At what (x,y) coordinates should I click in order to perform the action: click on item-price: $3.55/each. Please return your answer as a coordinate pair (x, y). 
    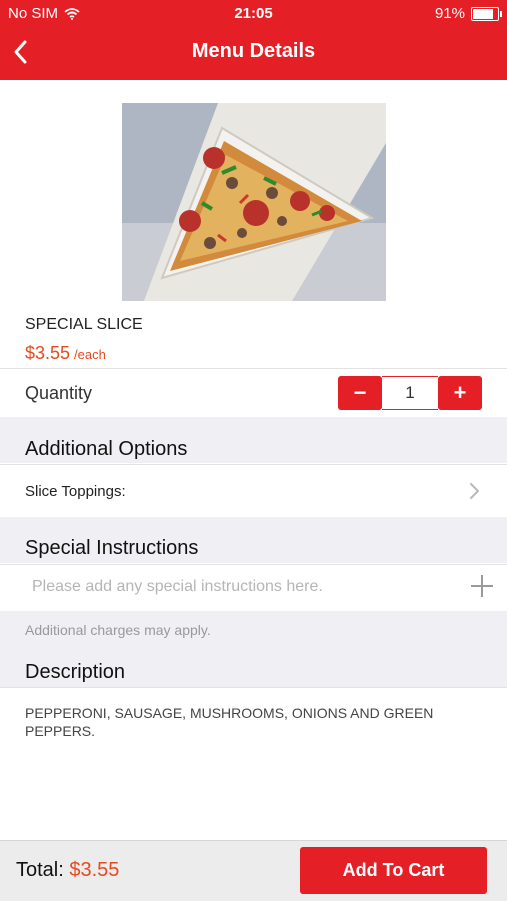
    Looking at the image, I should click on (65, 353).